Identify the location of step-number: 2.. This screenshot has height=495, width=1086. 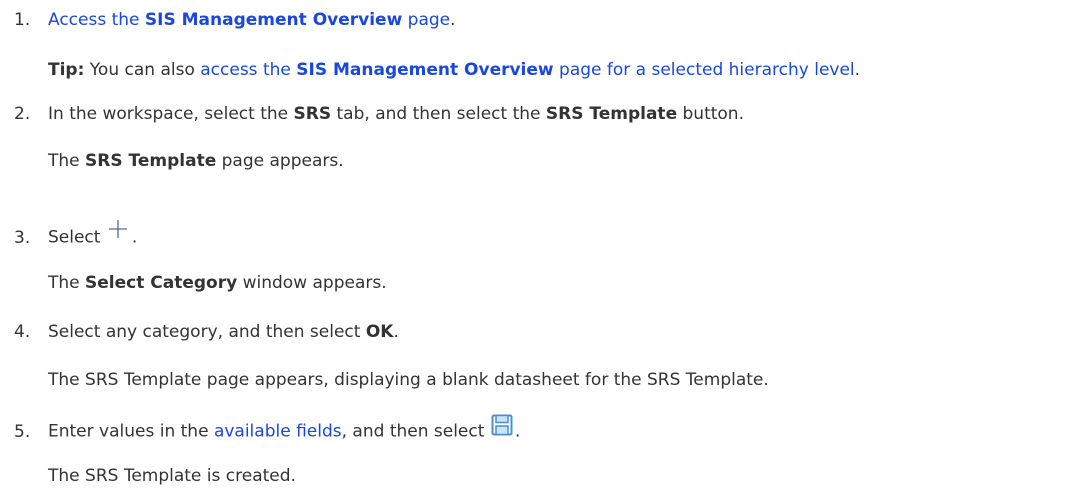
(22, 114).